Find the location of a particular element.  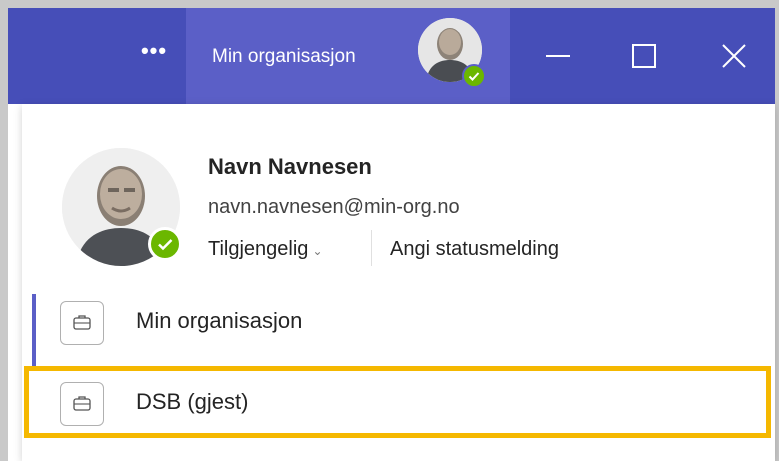

close-button is located at coordinates (734, 56).